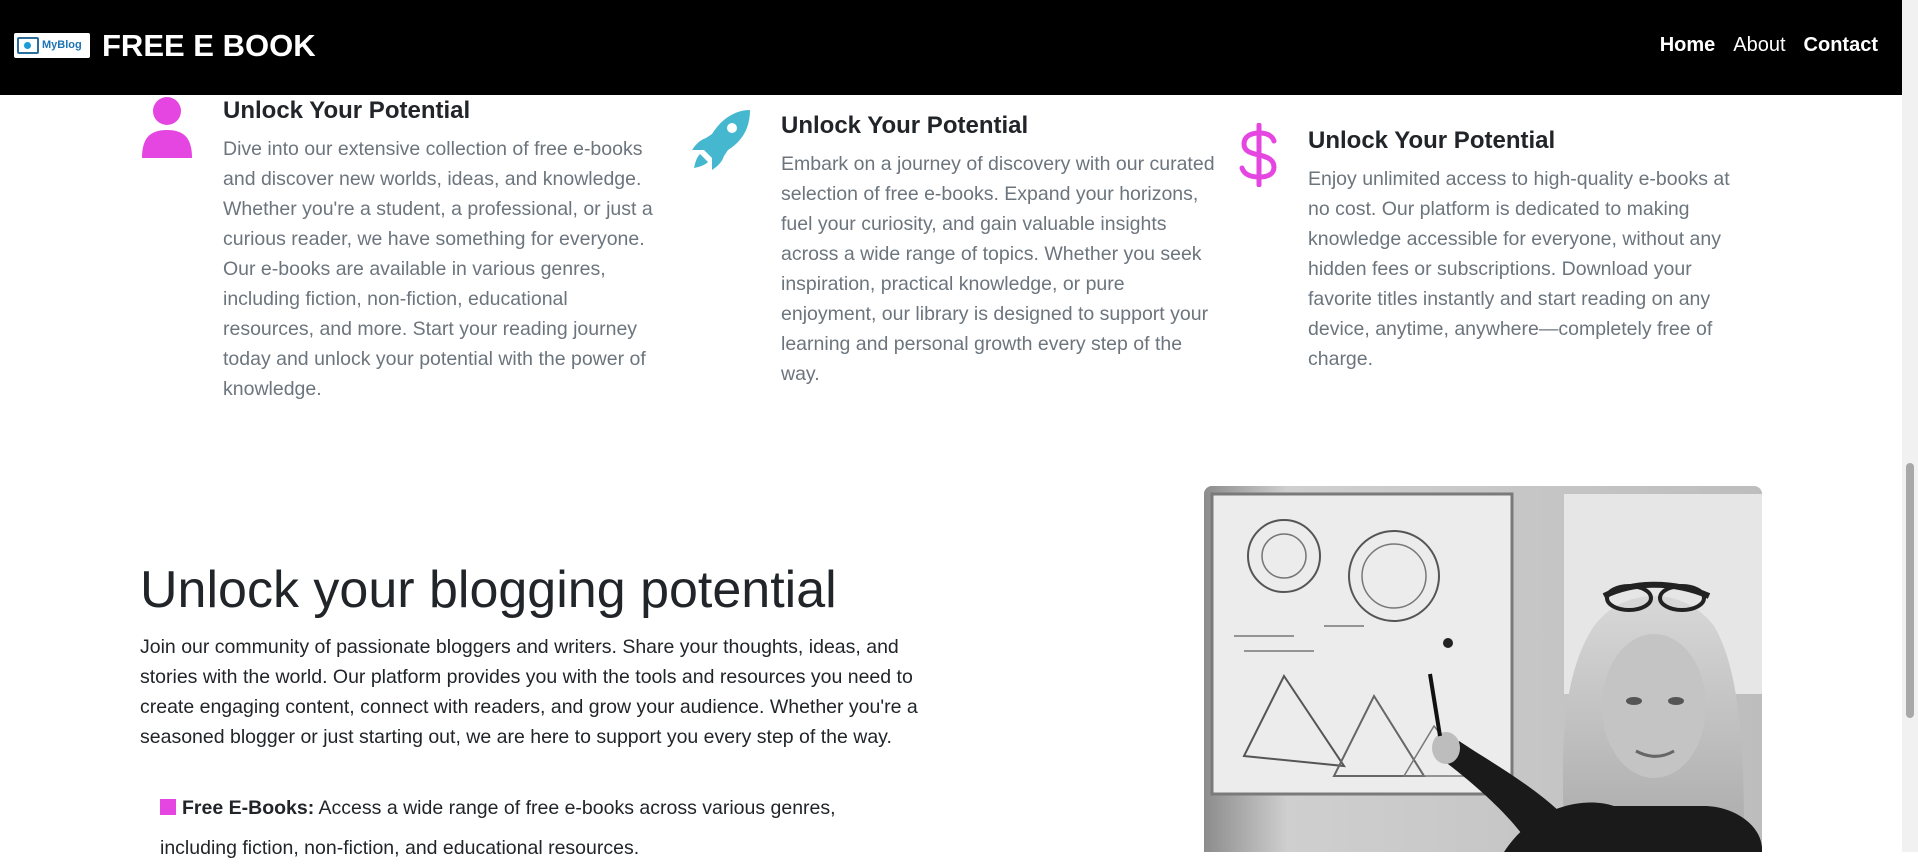  What do you see at coordinates (1841, 45) in the screenshot?
I see `nav-contact-link: Contact` at bounding box center [1841, 45].